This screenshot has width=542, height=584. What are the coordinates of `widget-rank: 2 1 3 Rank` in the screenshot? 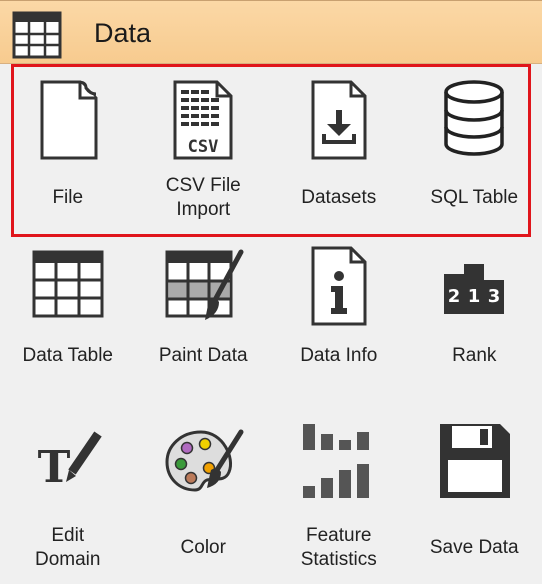 It's located at (474, 319).